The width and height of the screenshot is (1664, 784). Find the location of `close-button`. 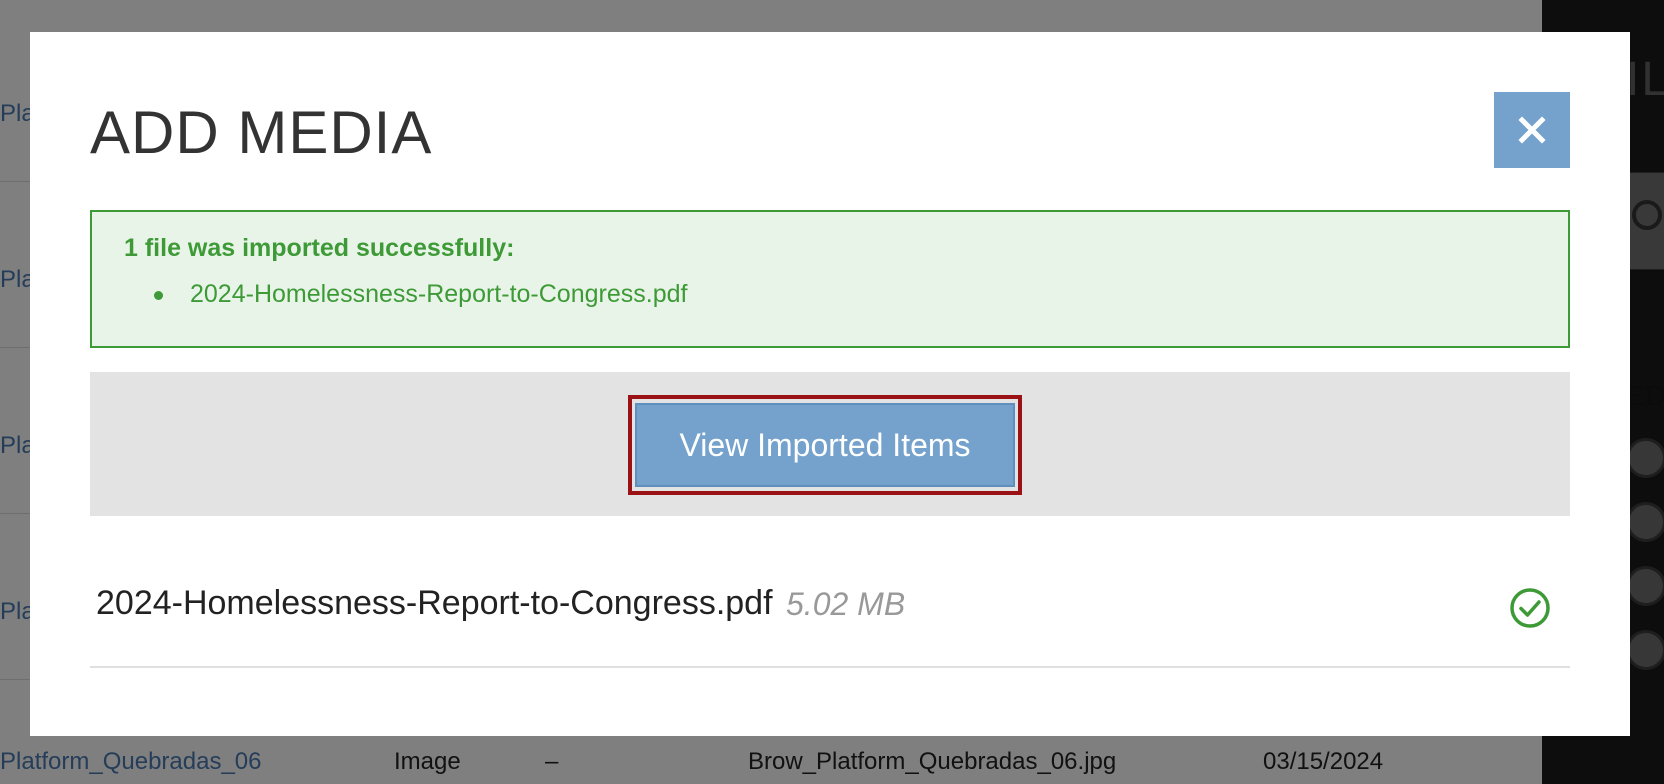

close-button is located at coordinates (1532, 130).